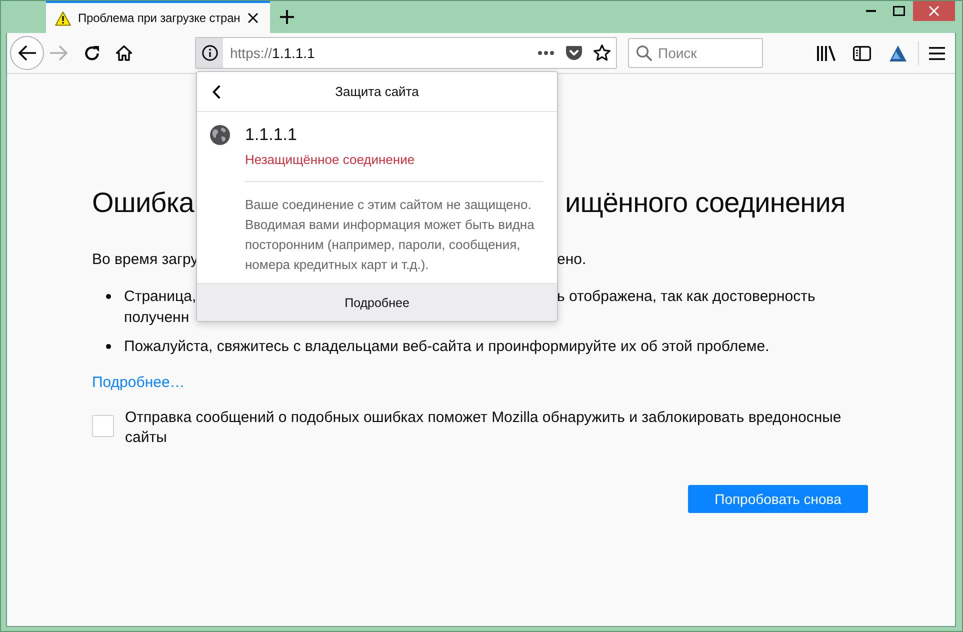 The image size is (963, 632). What do you see at coordinates (447, 346) in the screenshot?
I see `bullet-text: Пожалуйста, свяжитесь с владельцами веб-сайта и проинформируйте их об этой проблеме.` at bounding box center [447, 346].